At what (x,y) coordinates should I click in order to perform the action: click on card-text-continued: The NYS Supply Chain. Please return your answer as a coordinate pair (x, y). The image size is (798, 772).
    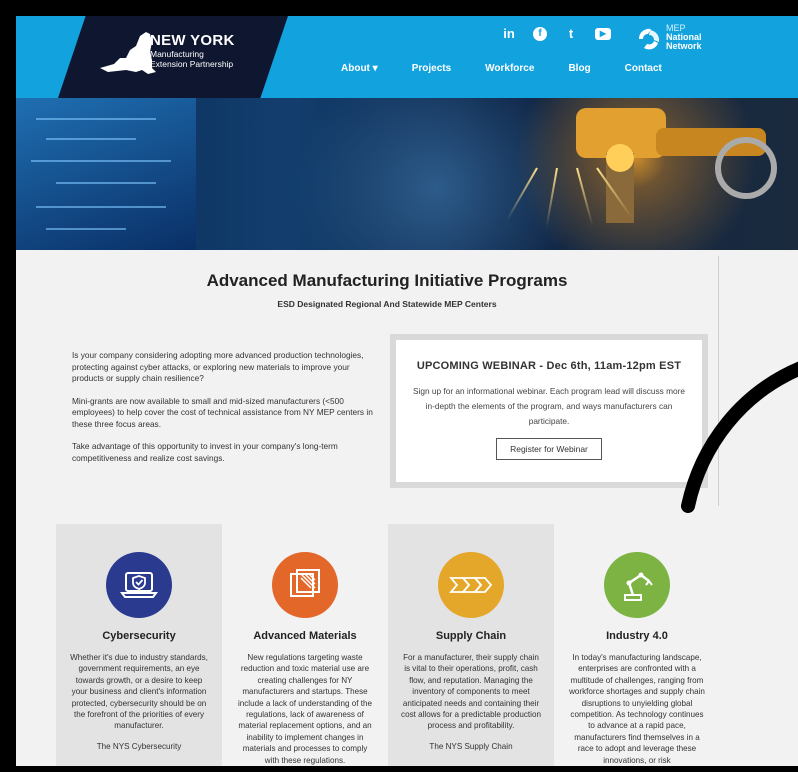
    Looking at the image, I should click on (471, 746).